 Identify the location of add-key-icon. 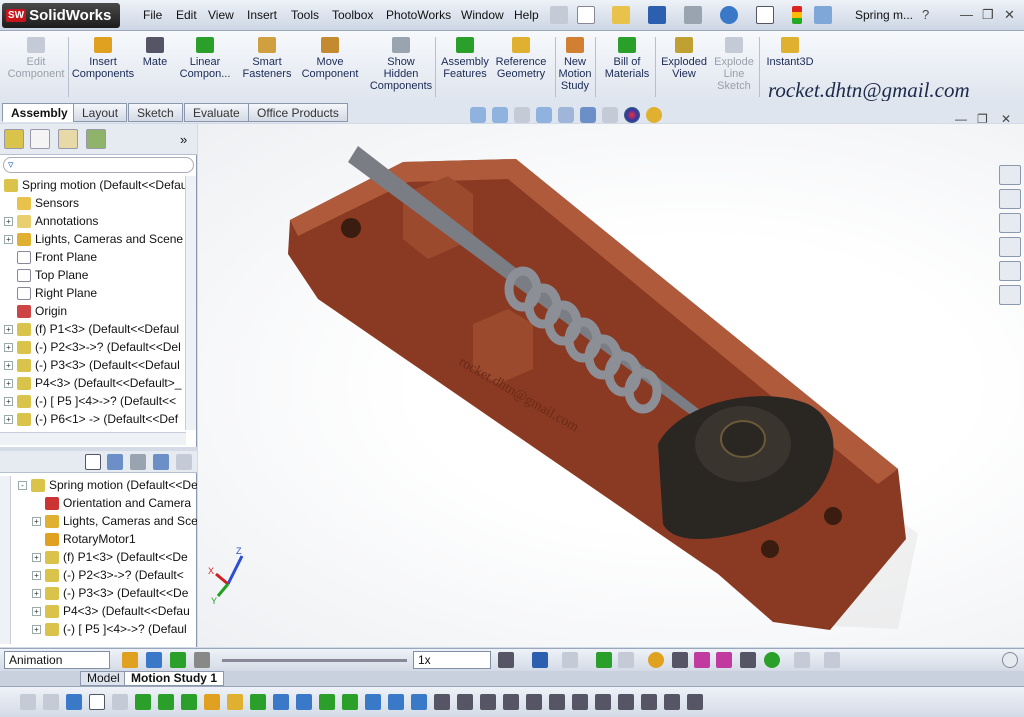
(626, 660).